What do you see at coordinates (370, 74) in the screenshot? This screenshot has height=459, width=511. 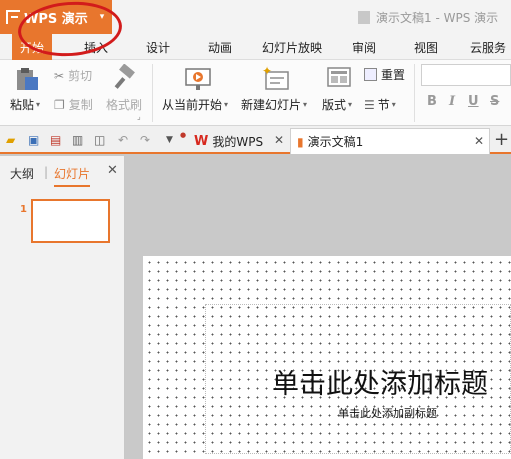 I see `reset-icon` at bounding box center [370, 74].